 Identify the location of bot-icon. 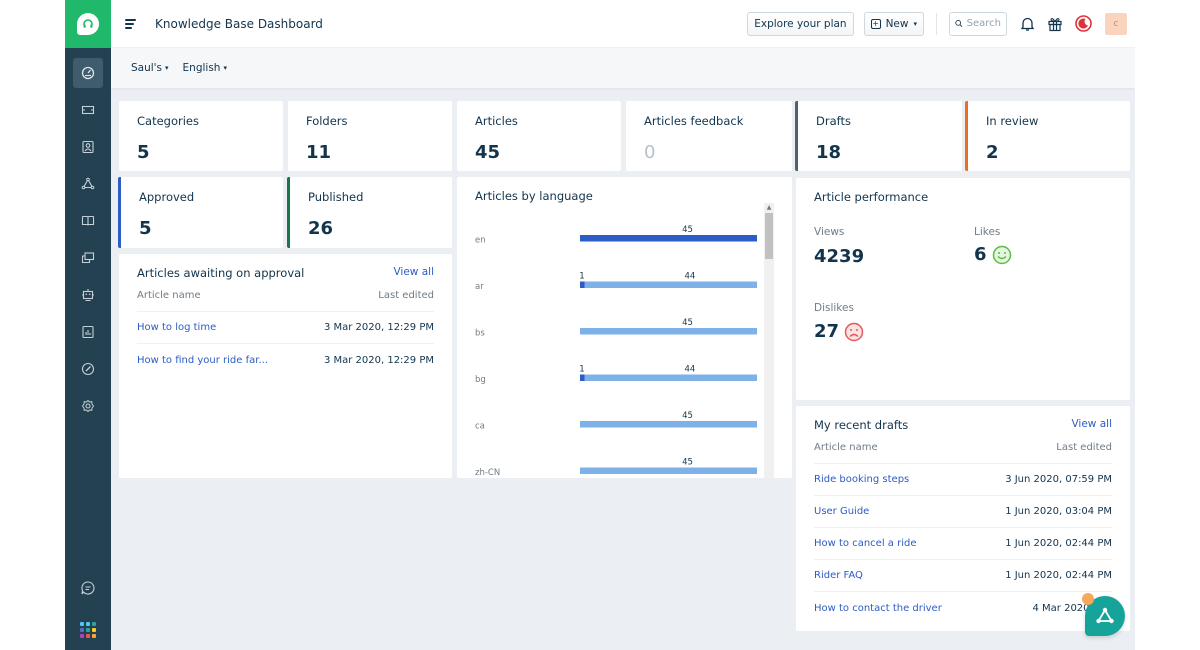
(88, 295).